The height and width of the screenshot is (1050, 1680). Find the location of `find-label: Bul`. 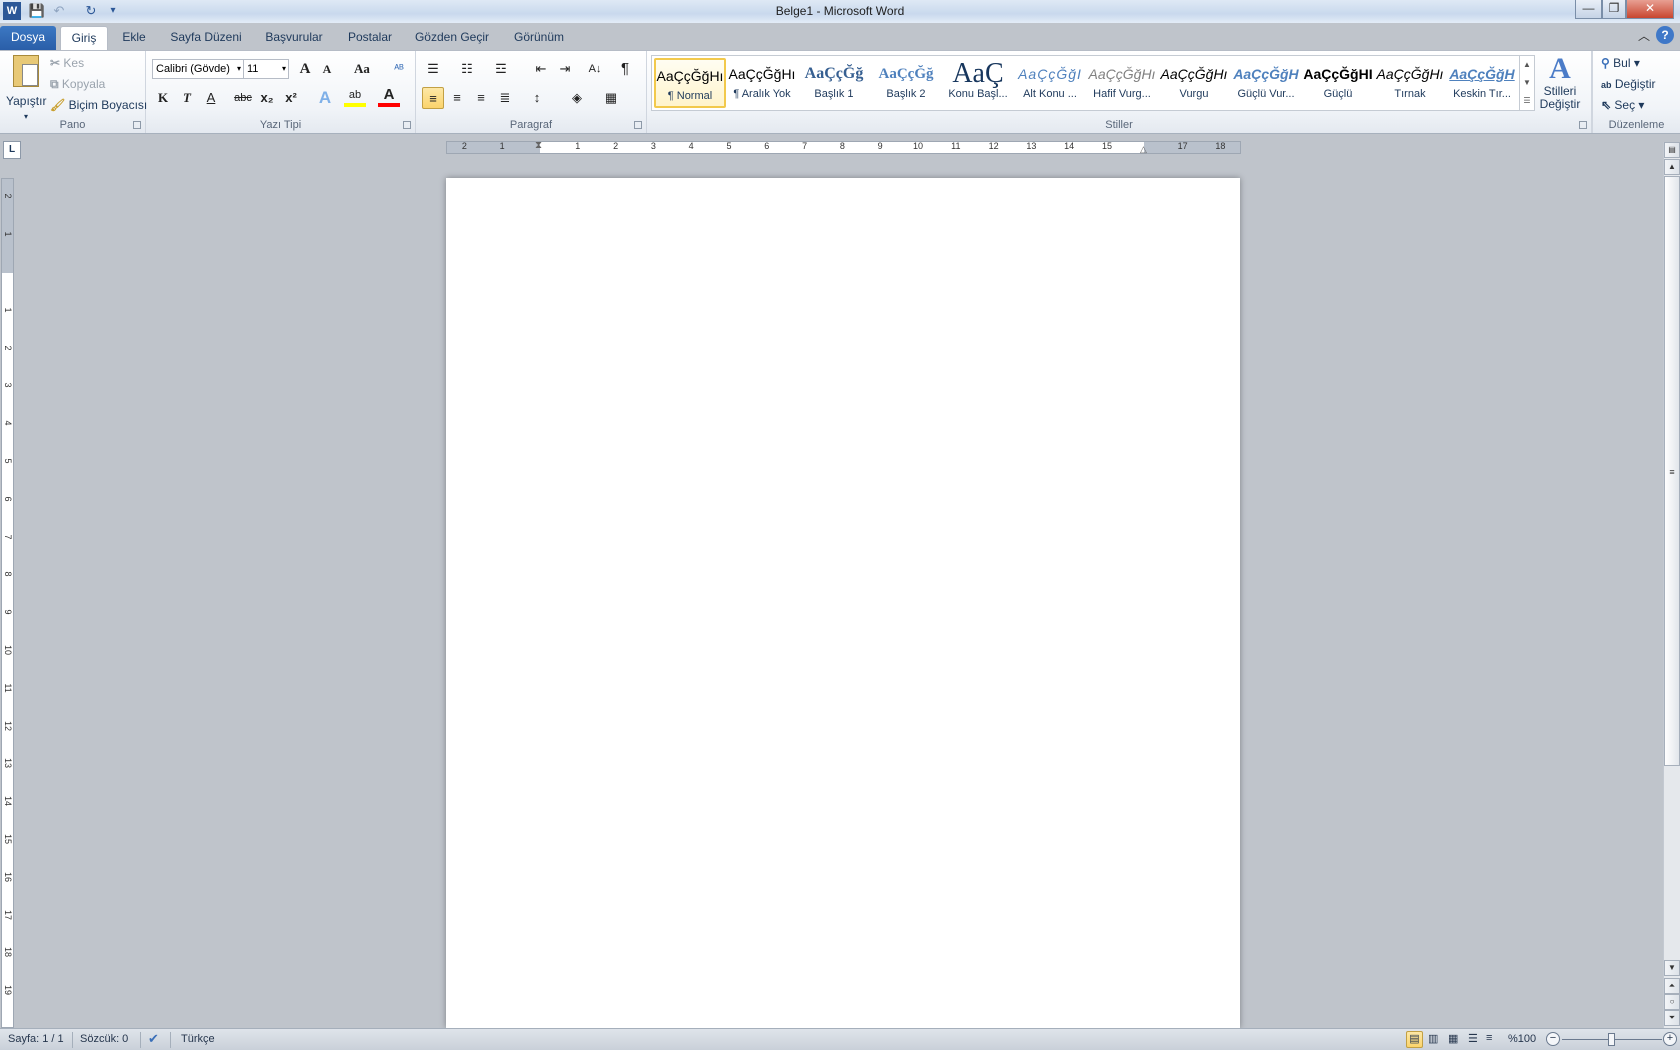

find-label: Bul is located at coordinates (1622, 63).